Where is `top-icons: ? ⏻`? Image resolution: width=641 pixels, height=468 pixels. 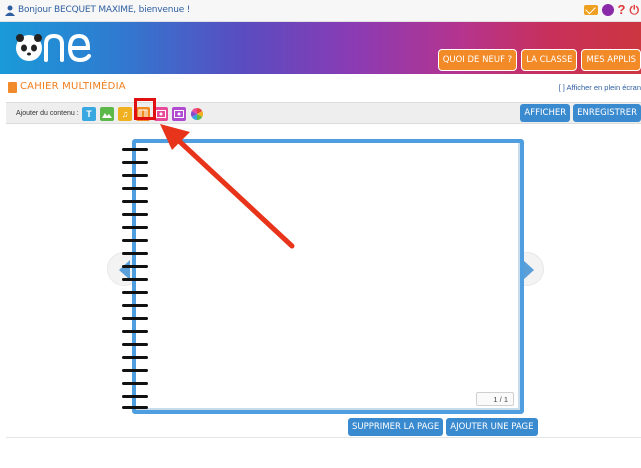
top-icons: ? ⏻ is located at coordinates (611, 9).